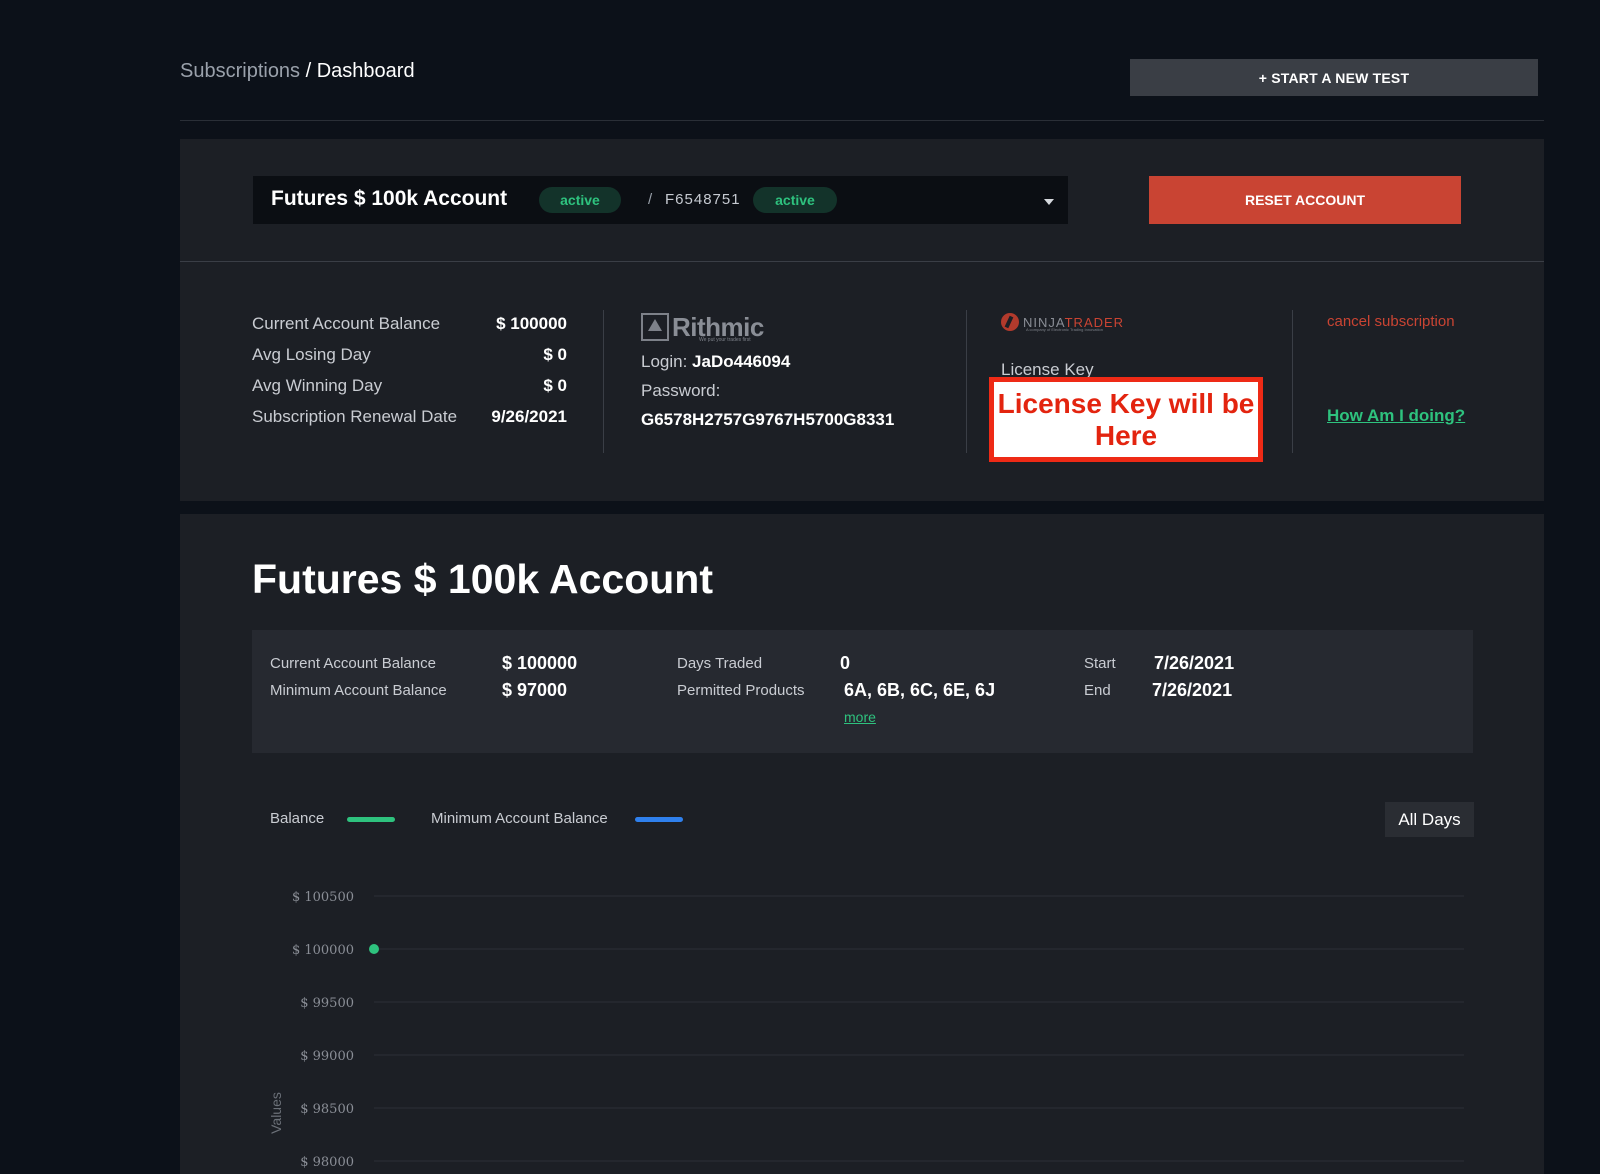 This screenshot has height=1174, width=1600. What do you see at coordinates (327, 1003) in the screenshot?
I see `y-tick-label: $ 99500` at bounding box center [327, 1003].